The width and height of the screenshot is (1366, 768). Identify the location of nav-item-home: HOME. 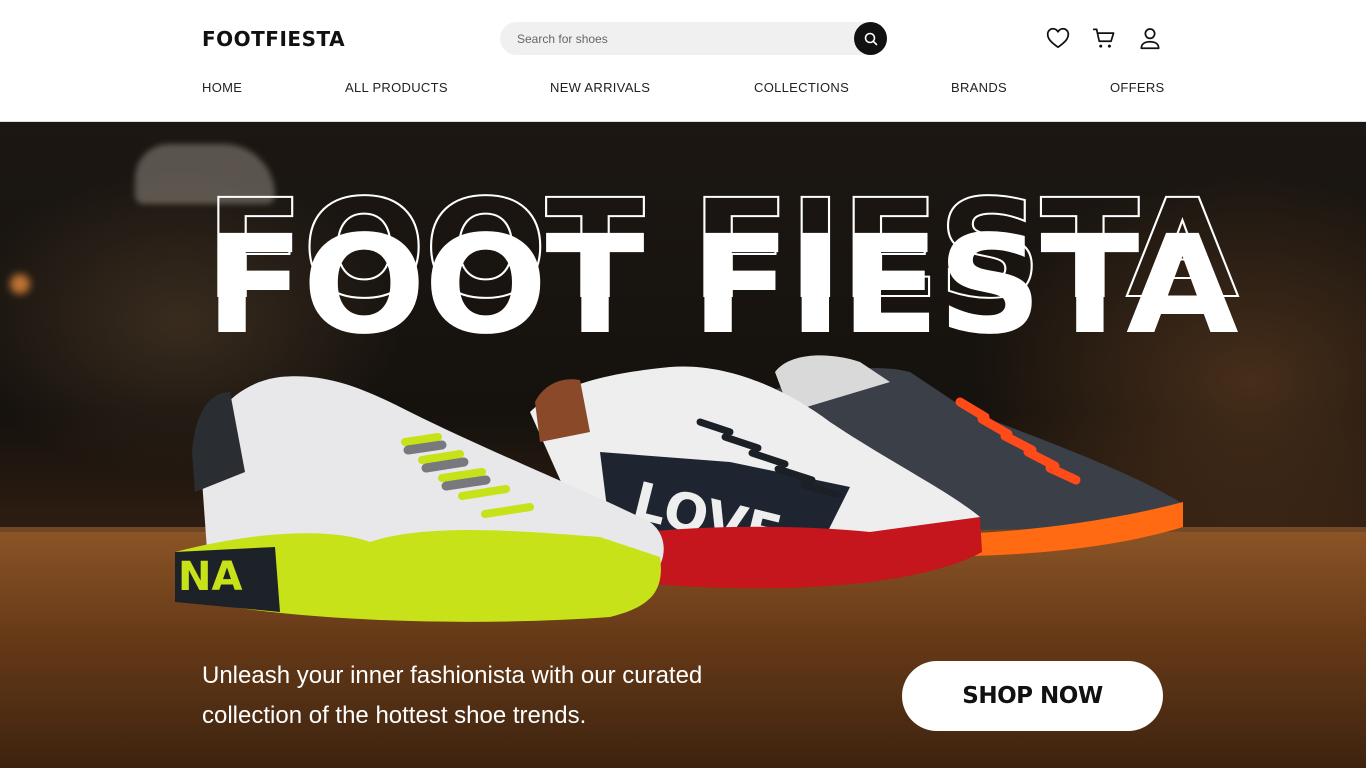
(222, 87).